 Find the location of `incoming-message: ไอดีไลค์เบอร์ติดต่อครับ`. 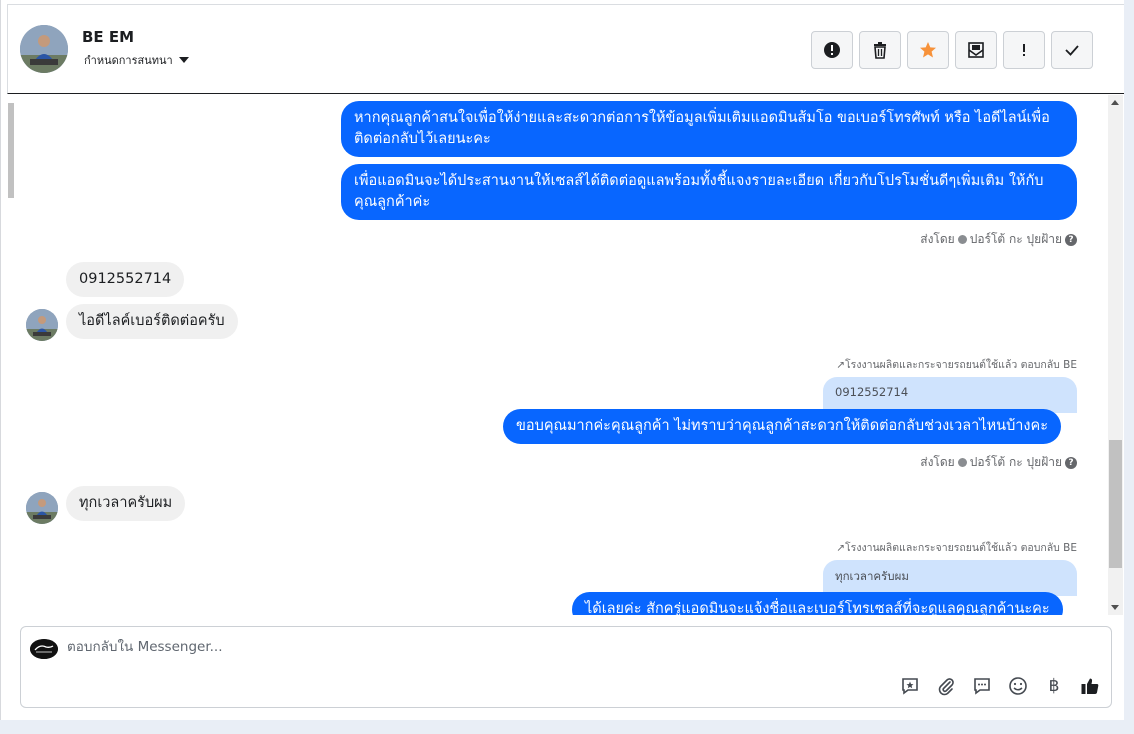

incoming-message: ไอดีไลค์เบอร์ติดต่อครับ is located at coordinates (152, 321).